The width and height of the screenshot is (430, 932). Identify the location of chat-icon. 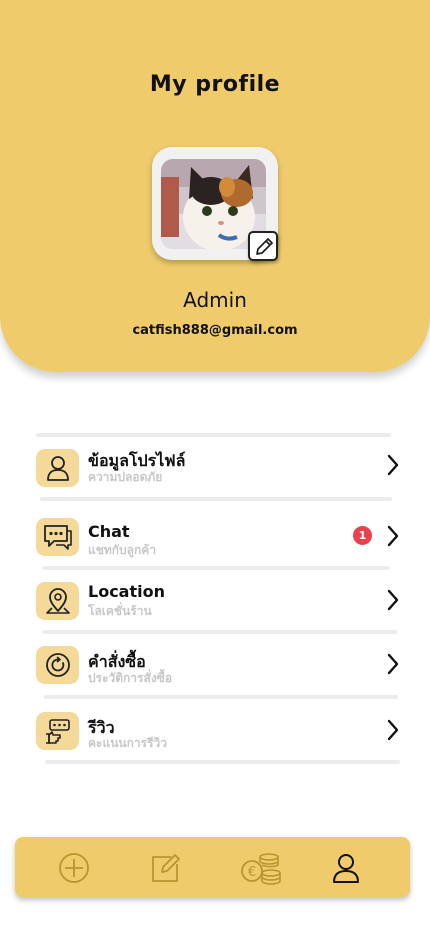
(57, 537).